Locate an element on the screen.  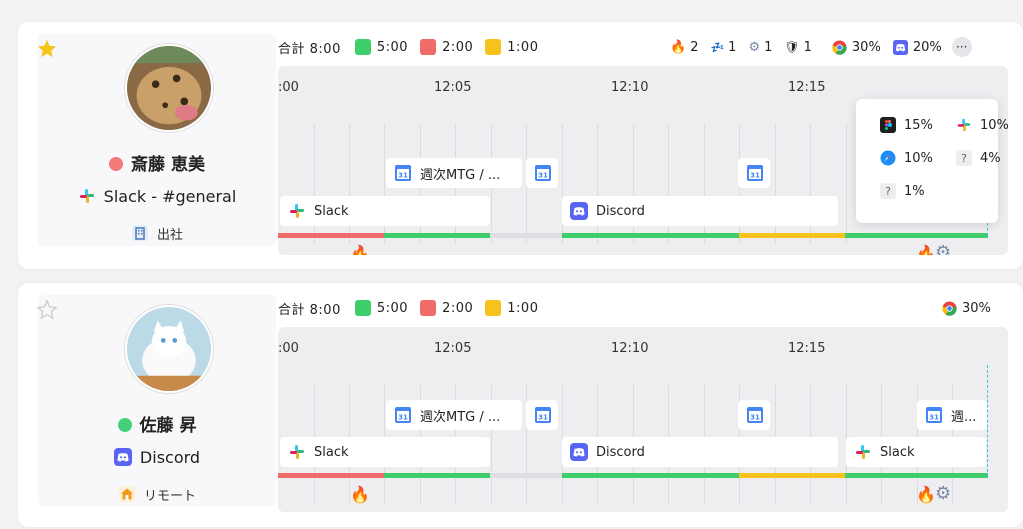
badge-chrome: 30% is located at coordinates (856, 47).